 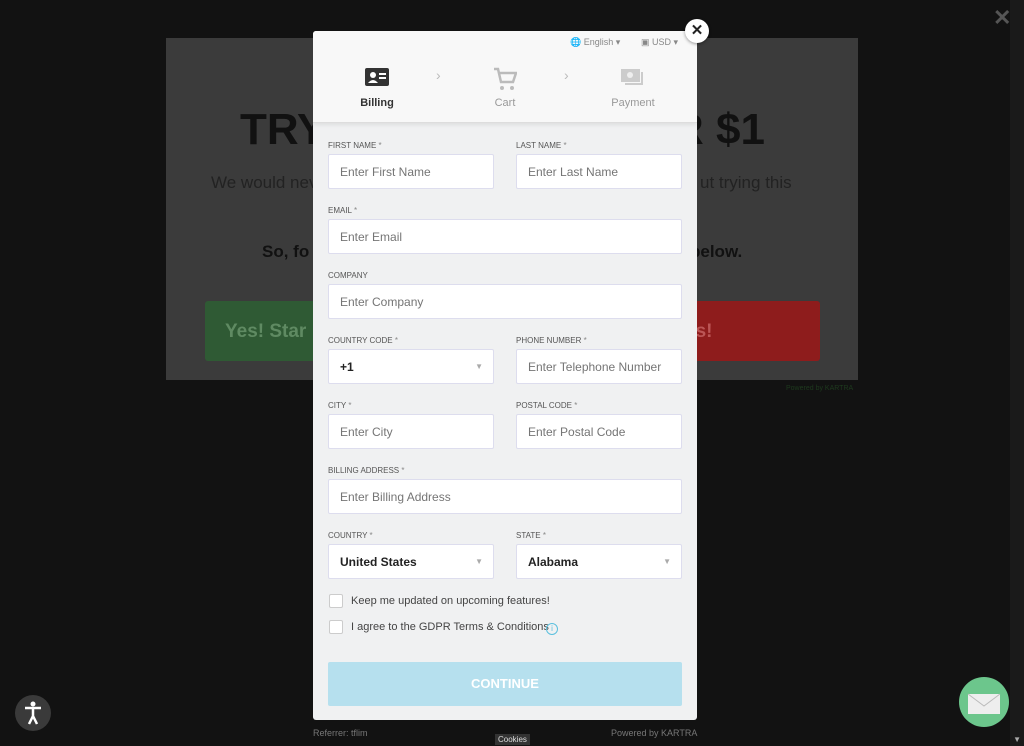 I want to click on contact-button, so click(x=984, y=702).